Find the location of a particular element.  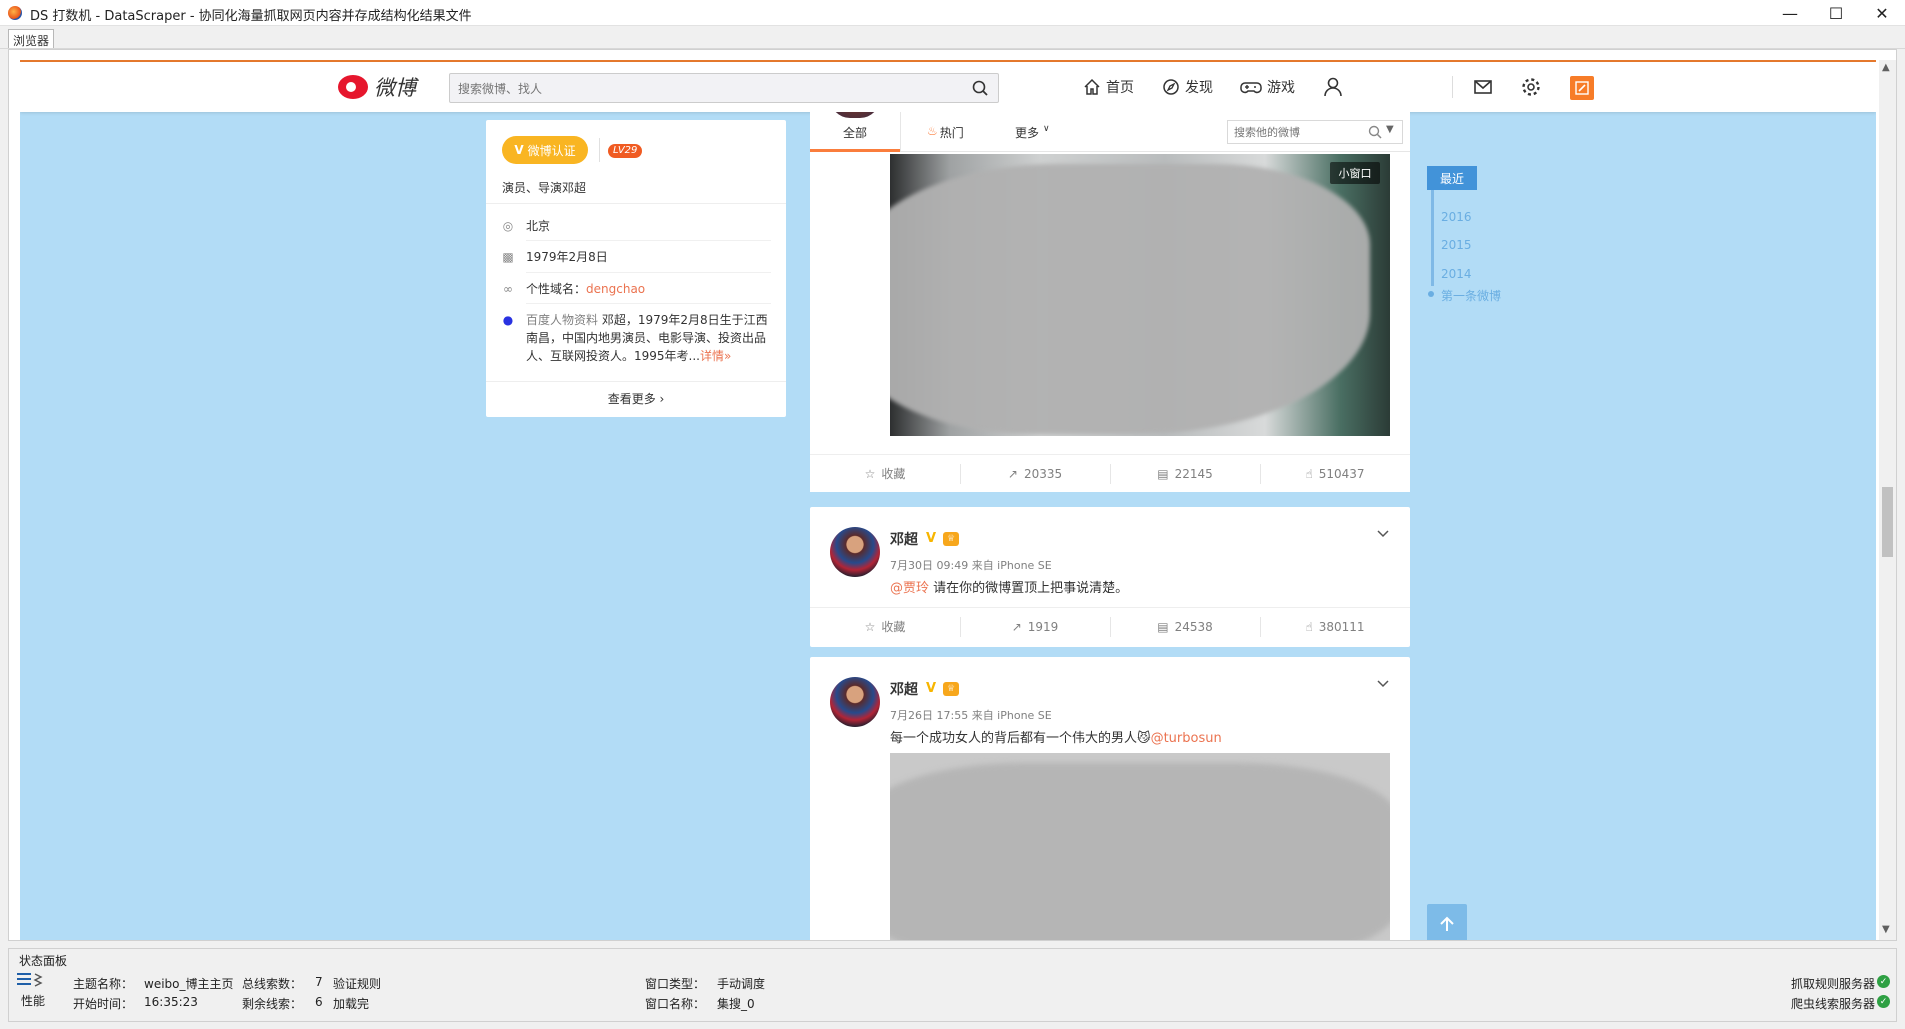

mini-window-button: 小窗口 is located at coordinates (1355, 173).